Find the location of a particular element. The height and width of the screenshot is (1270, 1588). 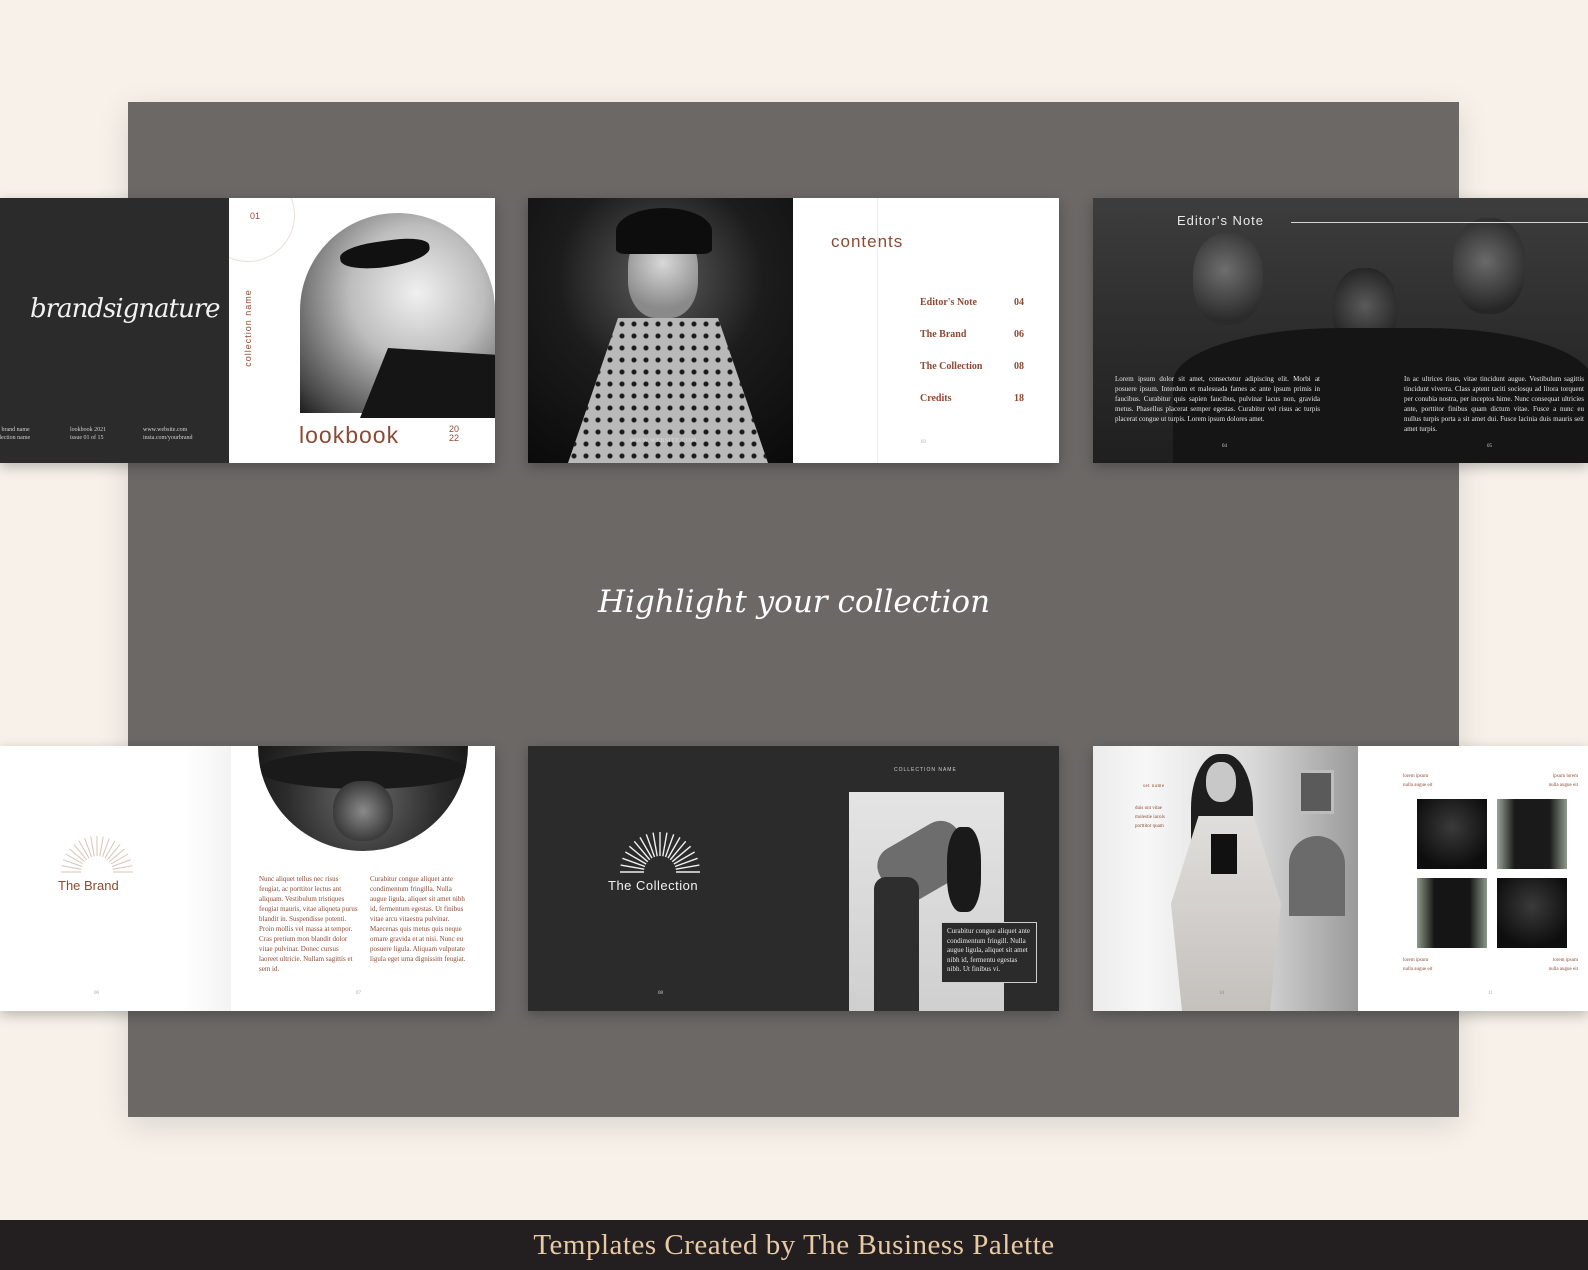

contents-photo-page: WWW.WEBSITE.COM is located at coordinates (660, 330).